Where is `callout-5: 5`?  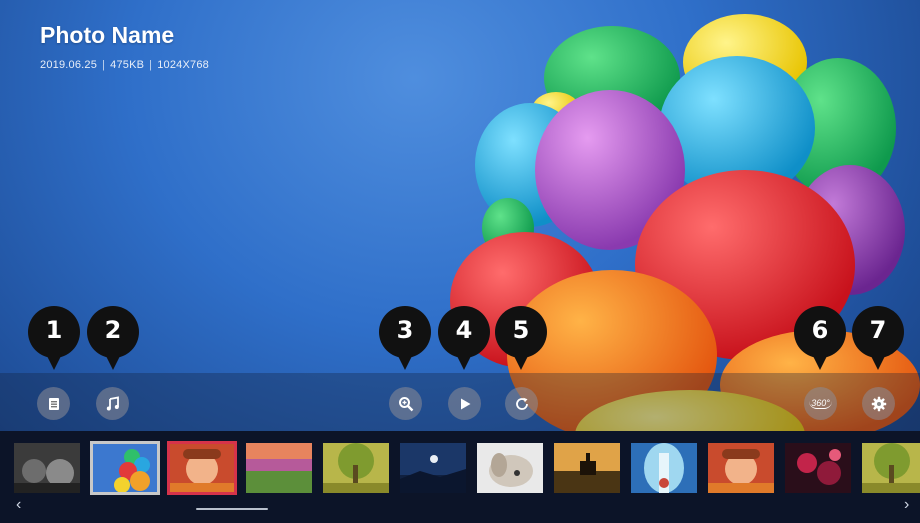 callout-5: 5 is located at coordinates (521, 341).